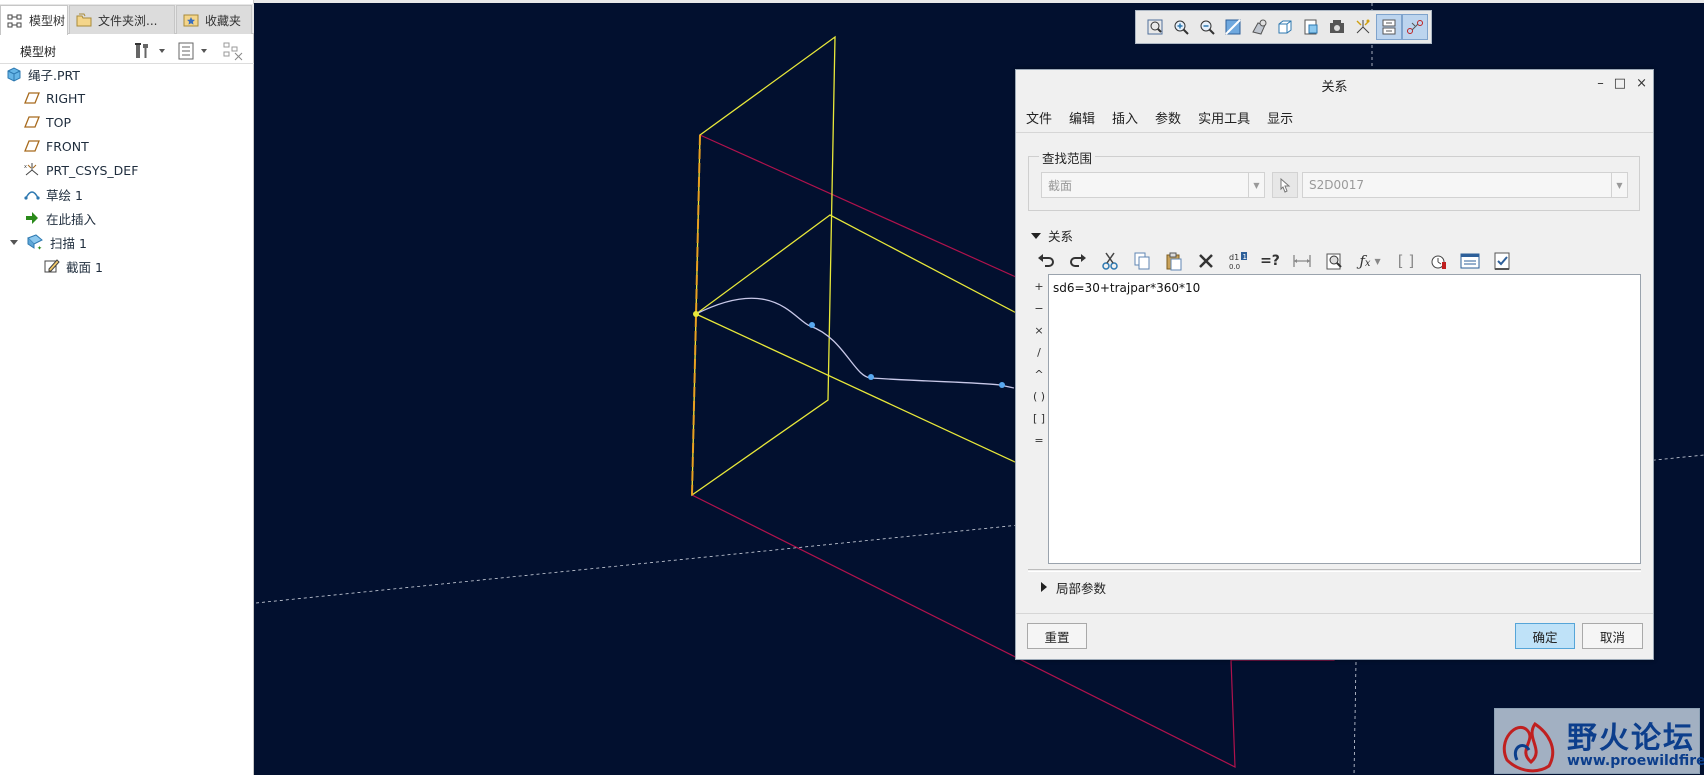 This screenshot has height=775, width=1704. What do you see at coordinates (1641, 83) in the screenshot?
I see `close-icon: ×` at bounding box center [1641, 83].